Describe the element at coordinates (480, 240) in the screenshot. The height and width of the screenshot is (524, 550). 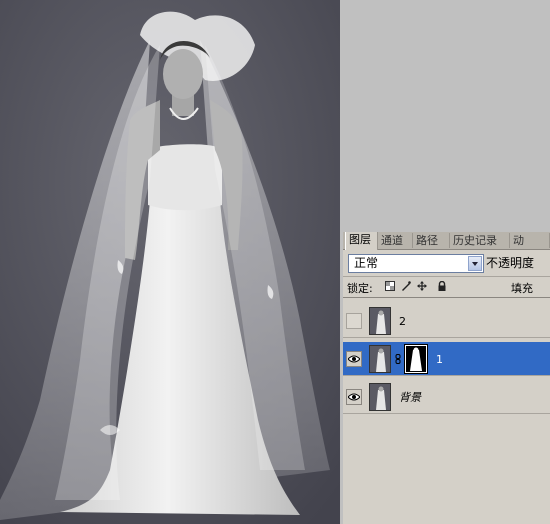
I see `tab-history: 历史记录` at that location.